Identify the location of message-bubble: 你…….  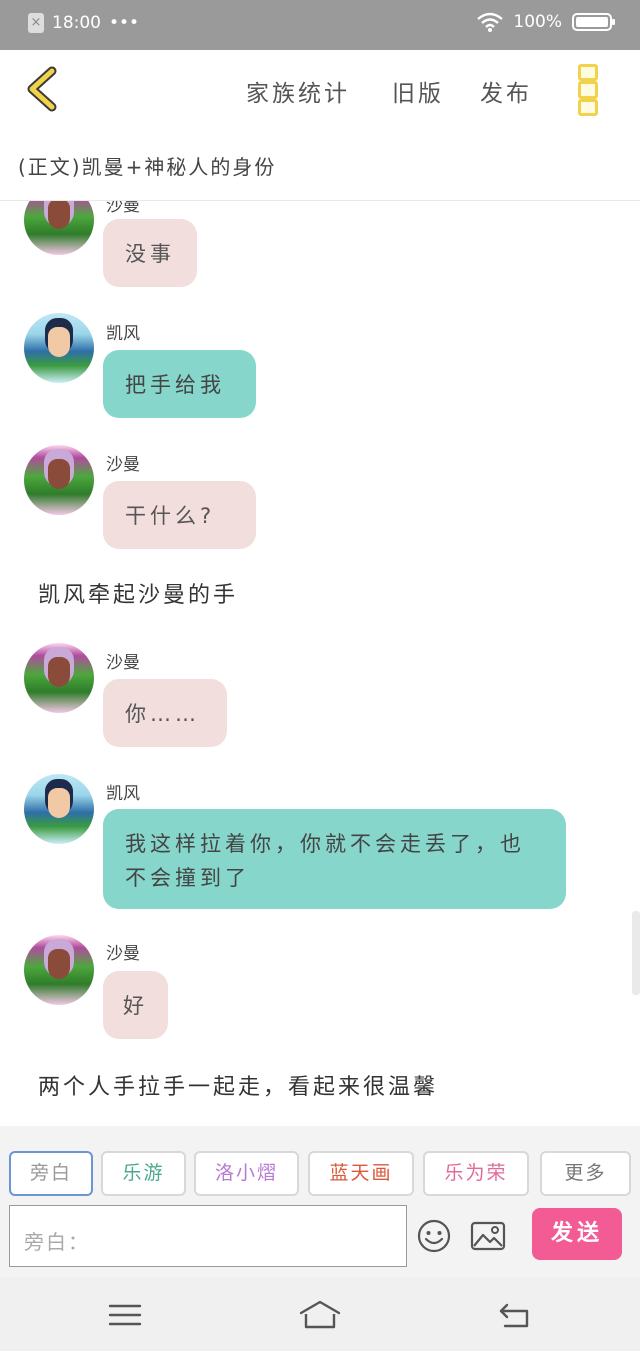
(165, 713).